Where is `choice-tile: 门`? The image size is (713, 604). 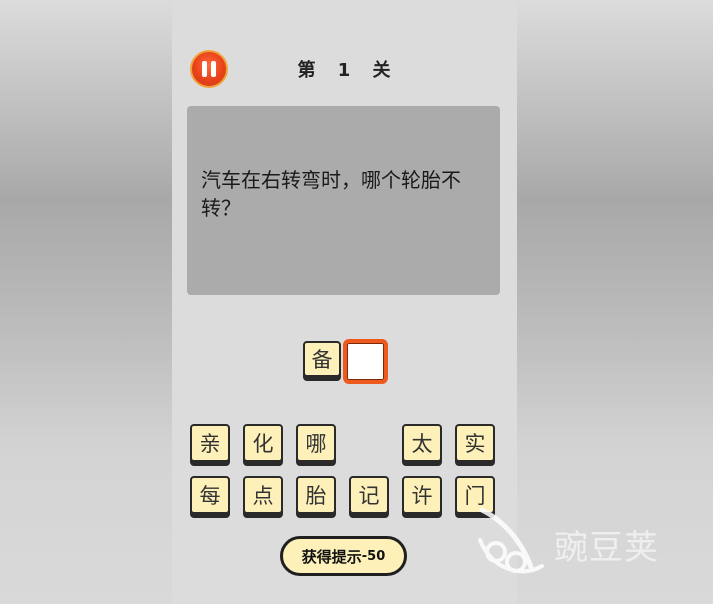
choice-tile: 门 is located at coordinates (475, 495).